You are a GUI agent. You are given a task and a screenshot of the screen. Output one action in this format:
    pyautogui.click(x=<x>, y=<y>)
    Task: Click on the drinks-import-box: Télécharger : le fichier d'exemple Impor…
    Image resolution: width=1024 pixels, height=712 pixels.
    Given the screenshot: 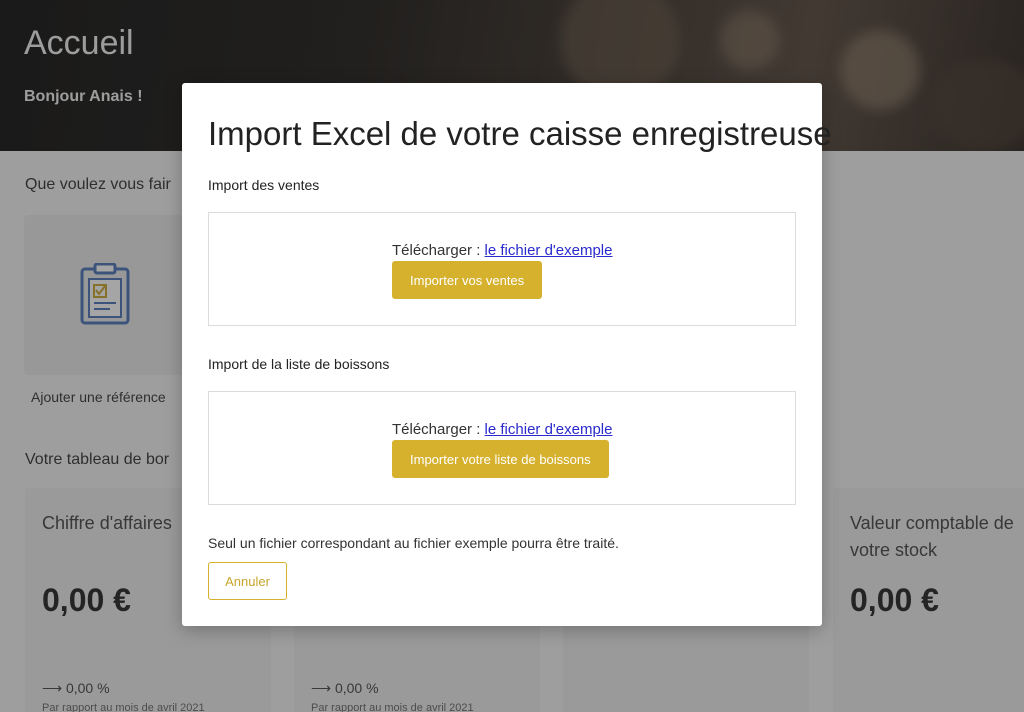 What is the action you would take?
    pyautogui.click(x=502, y=448)
    